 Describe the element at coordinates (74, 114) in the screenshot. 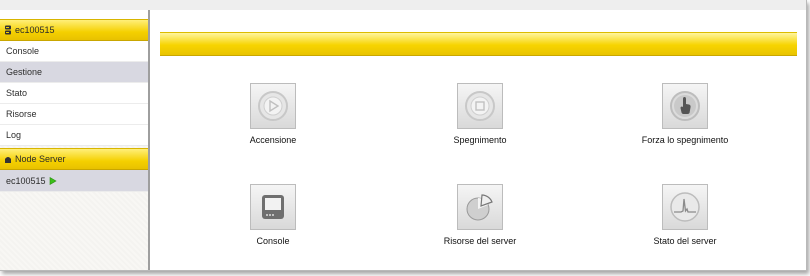

I see `sidebar-item-risorse: Risorse` at that location.